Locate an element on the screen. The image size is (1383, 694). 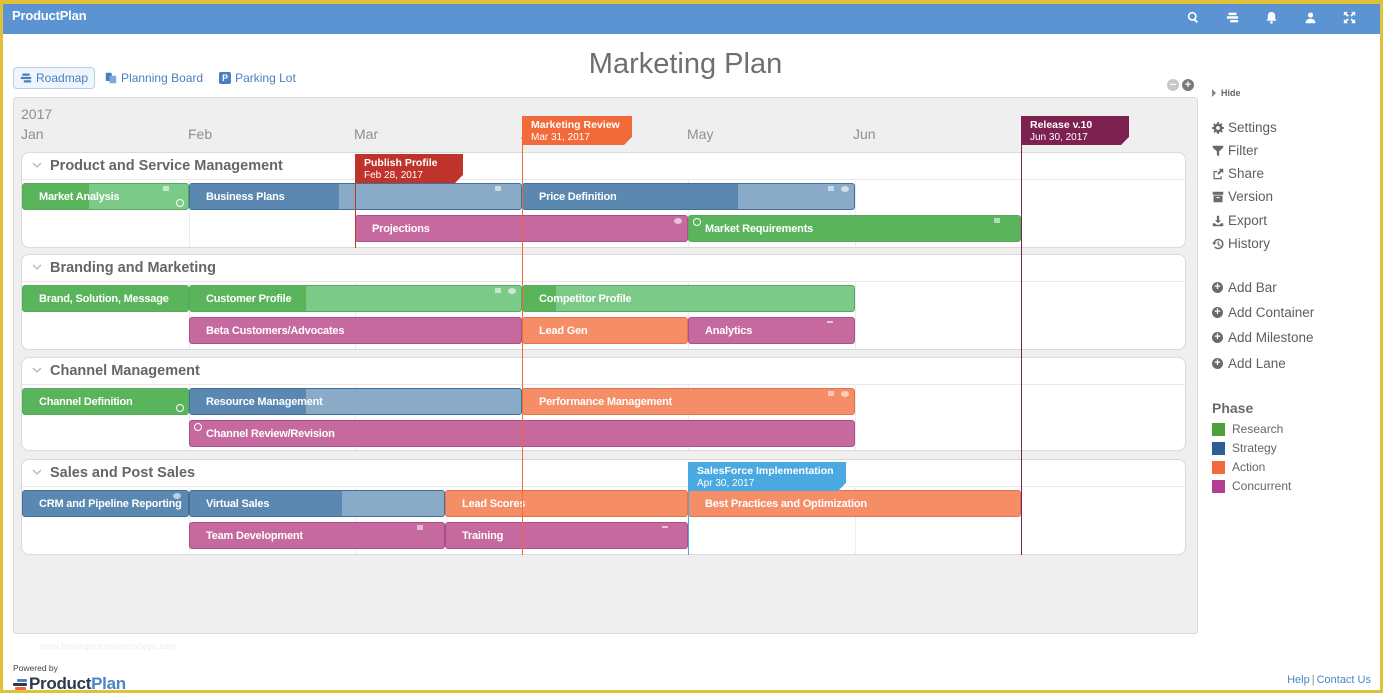
bar-label: Training is located at coordinates (483, 536).